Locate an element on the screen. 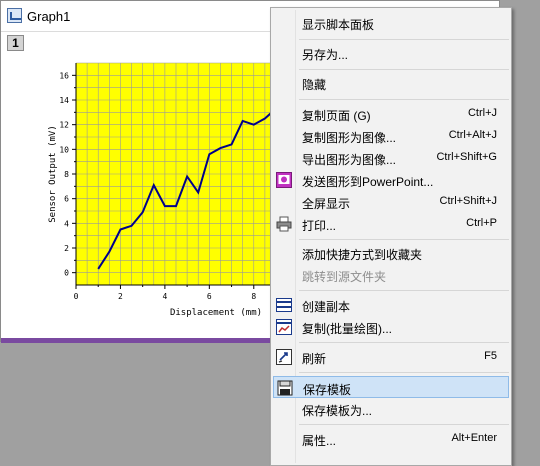  menu-item-label: 隐藏 is located at coordinates (314, 85).